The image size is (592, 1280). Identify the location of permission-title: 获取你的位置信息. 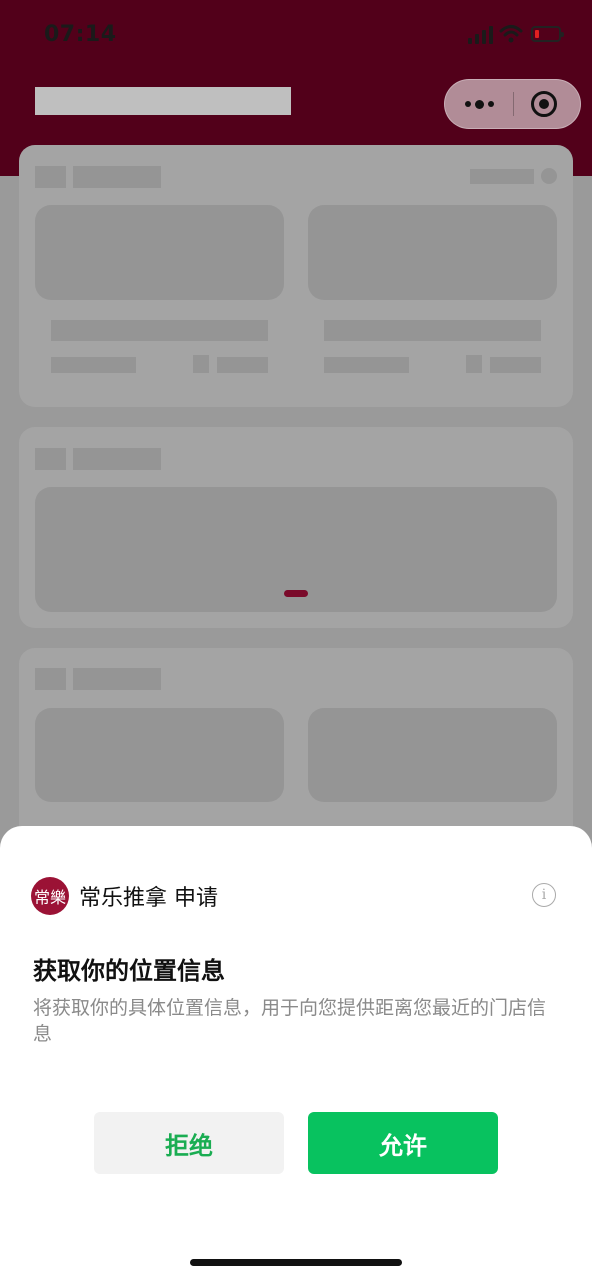
(129, 971).